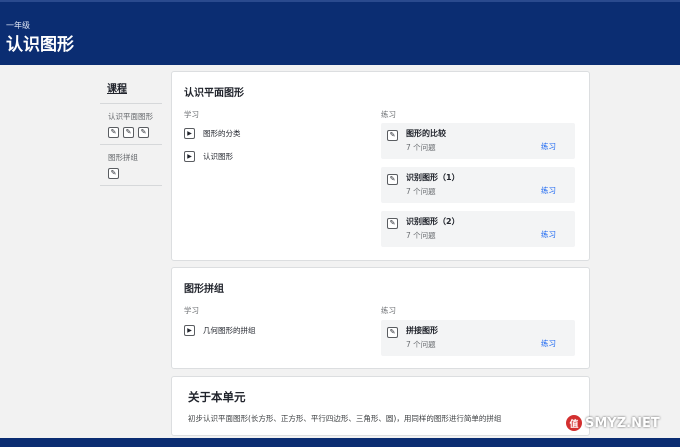  What do you see at coordinates (574, 423) in the screenshot?
I see `watermark-logo-icon: 值` at bounding box center [574, 423].